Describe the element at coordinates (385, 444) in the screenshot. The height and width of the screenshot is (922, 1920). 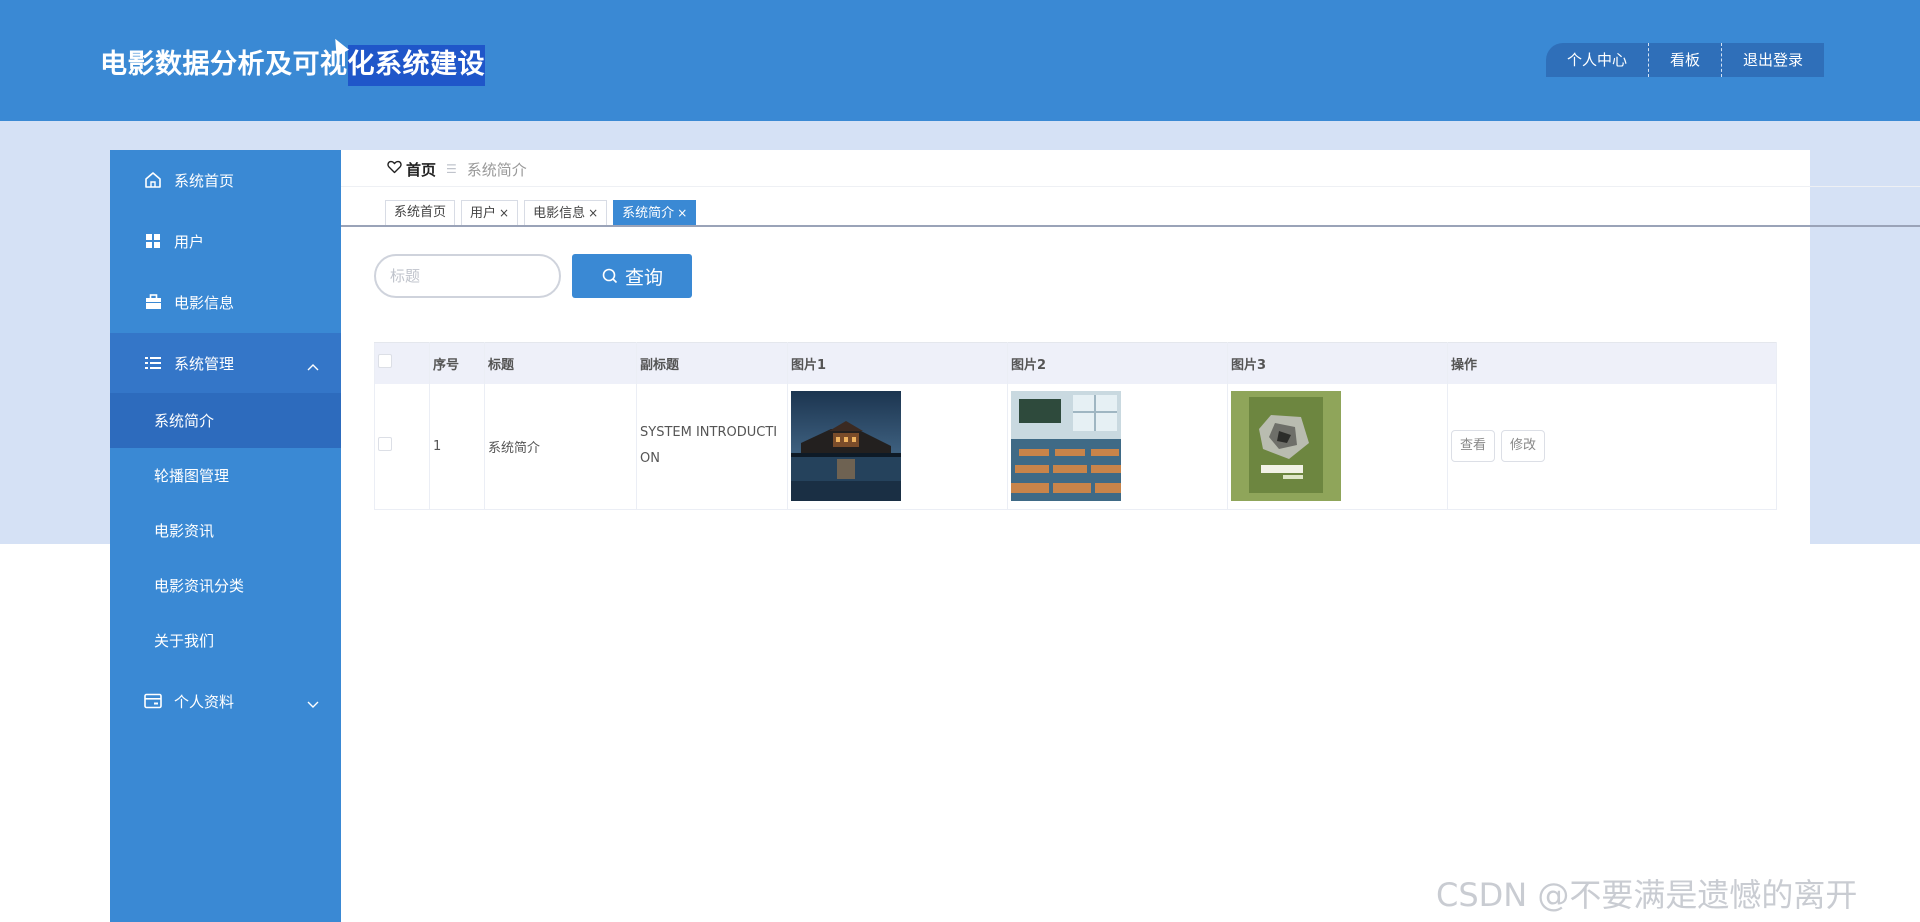
I see `row-checkbox` at that location.